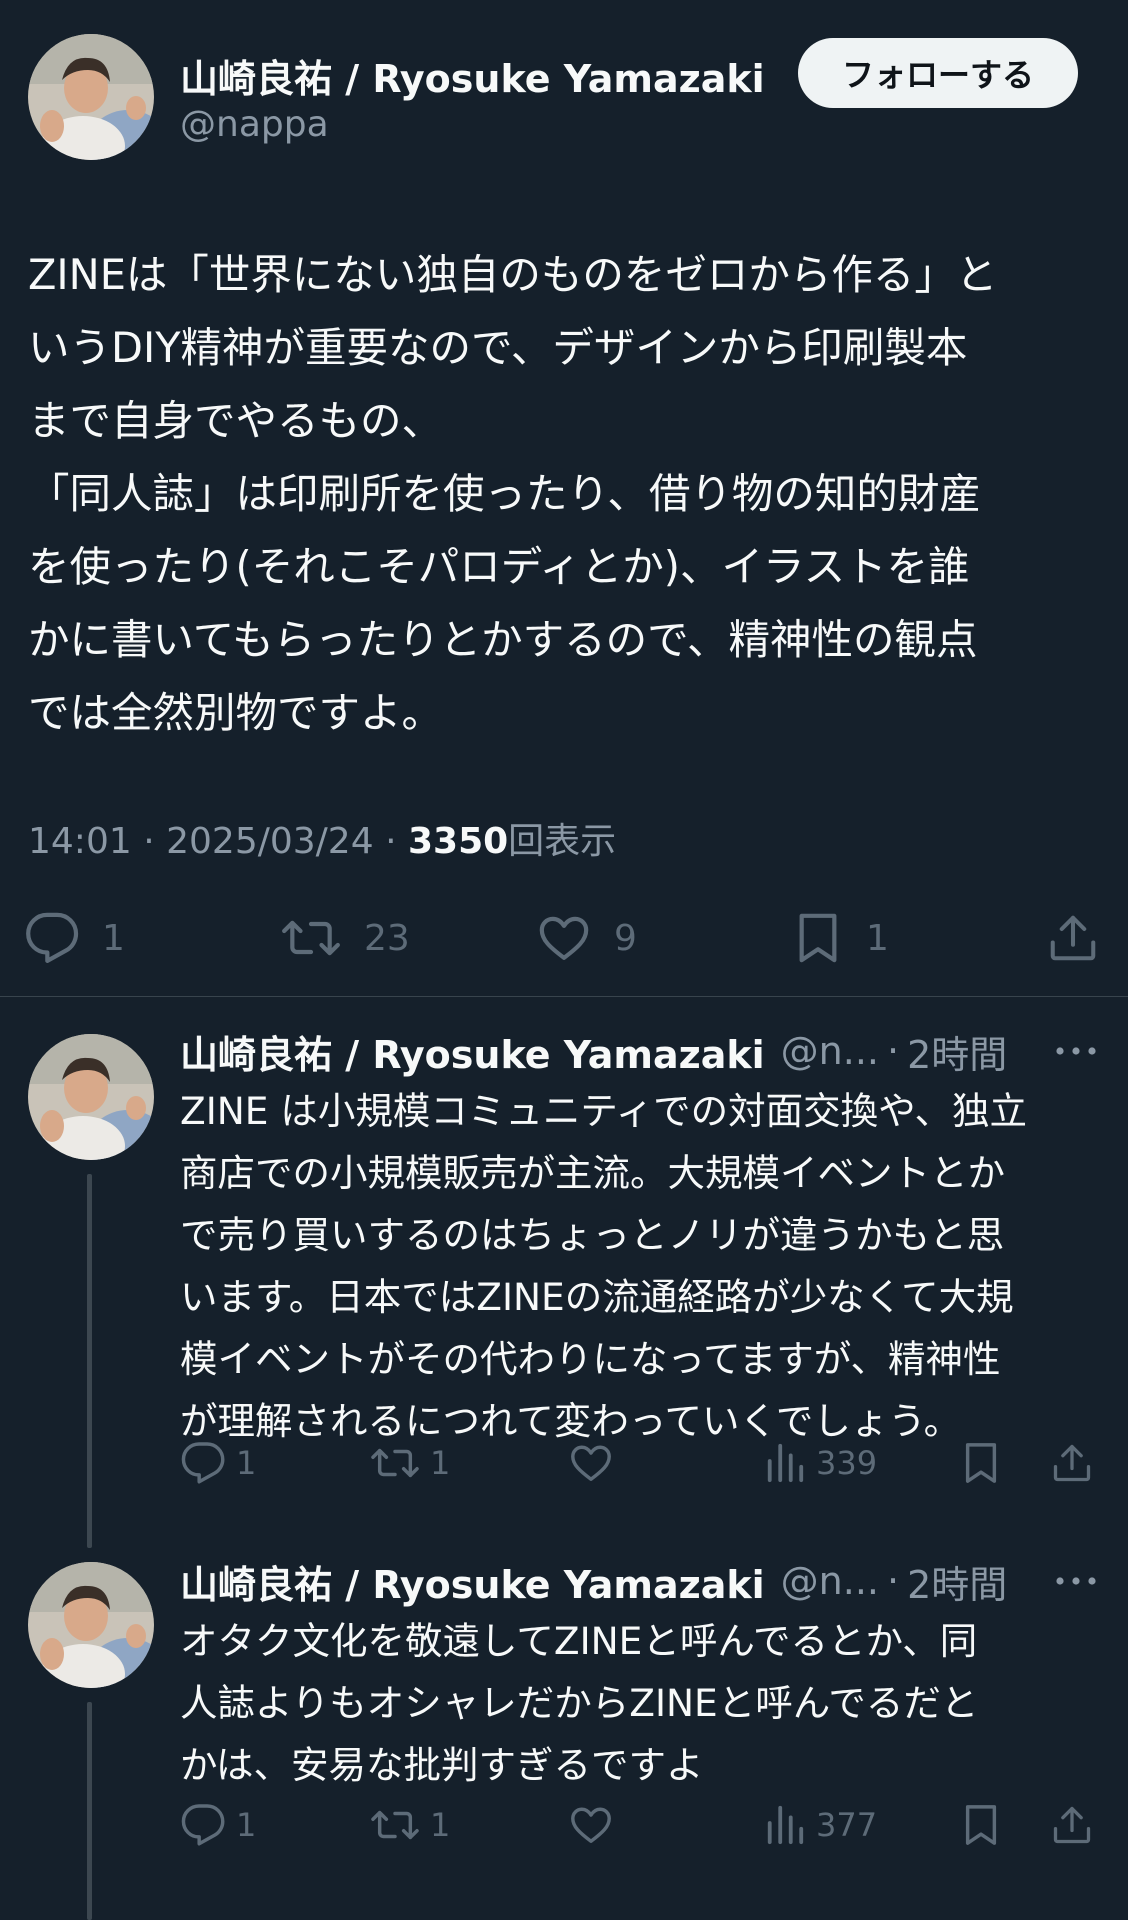 This screenshot has width=1128, height=1920. What do you see at coordinates (472, 75) in the screenshot?
I see `author-name: 山崎良祐 / Ryosuke Yamazaki` at bounding box center [472, 75].